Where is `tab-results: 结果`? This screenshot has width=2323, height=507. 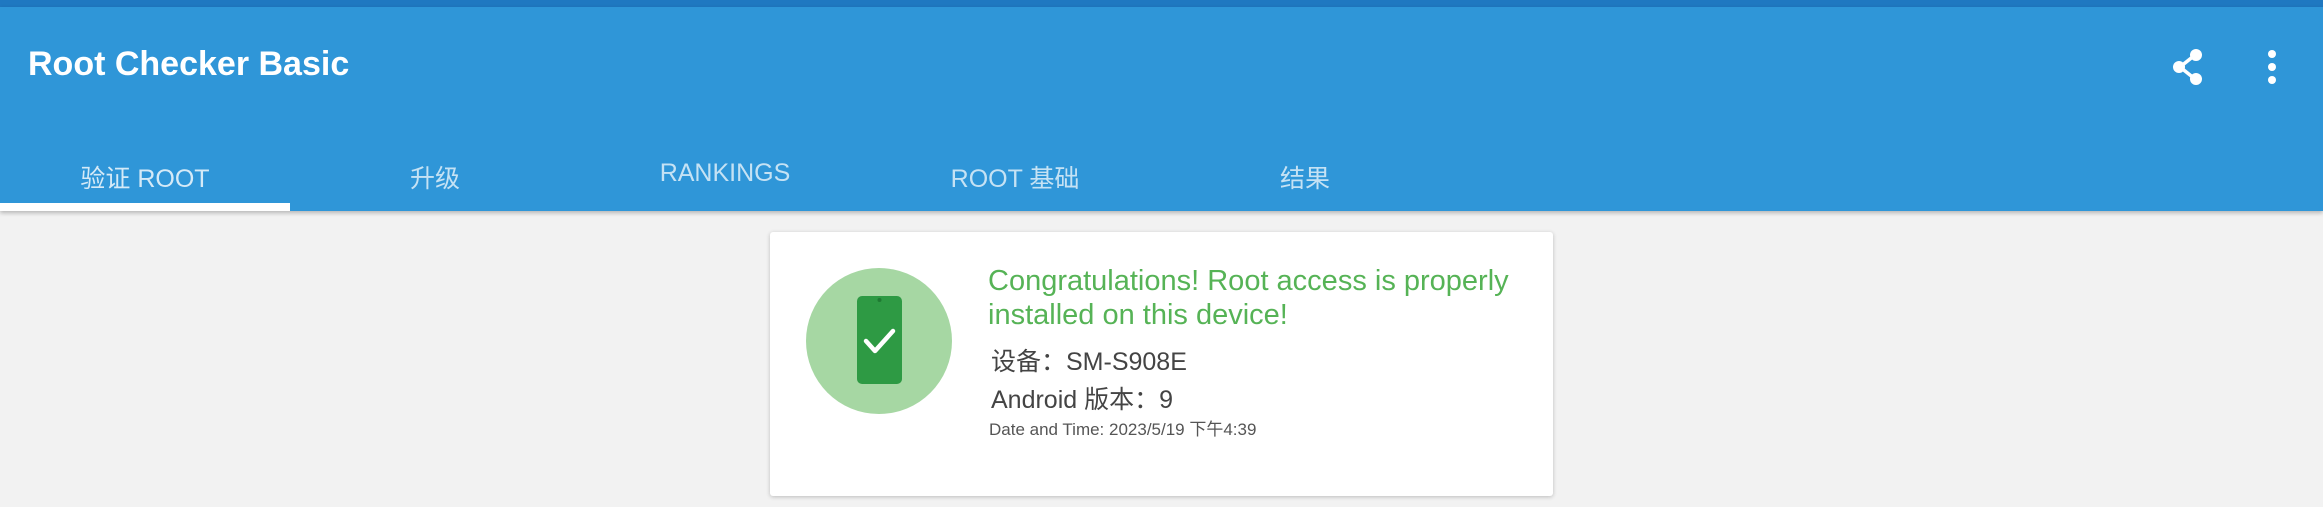 tab-results: 结果 is located at coordinates (1305, 174).